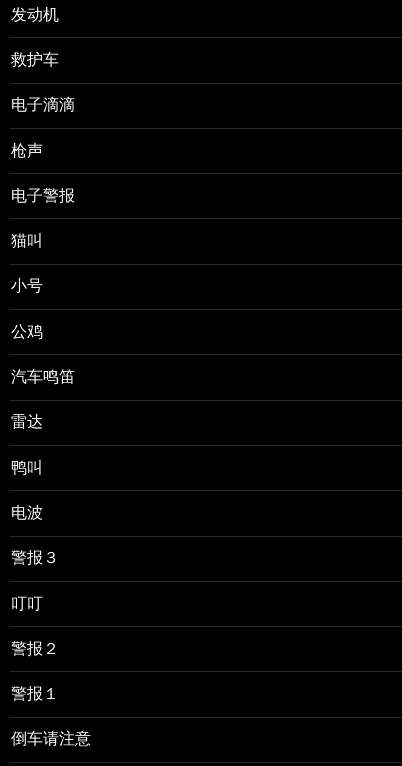  What do you see at coordinates (206, 61) in the screenshot?
I see `sound-list-item: 救护车` at bounding box center [206, 61].